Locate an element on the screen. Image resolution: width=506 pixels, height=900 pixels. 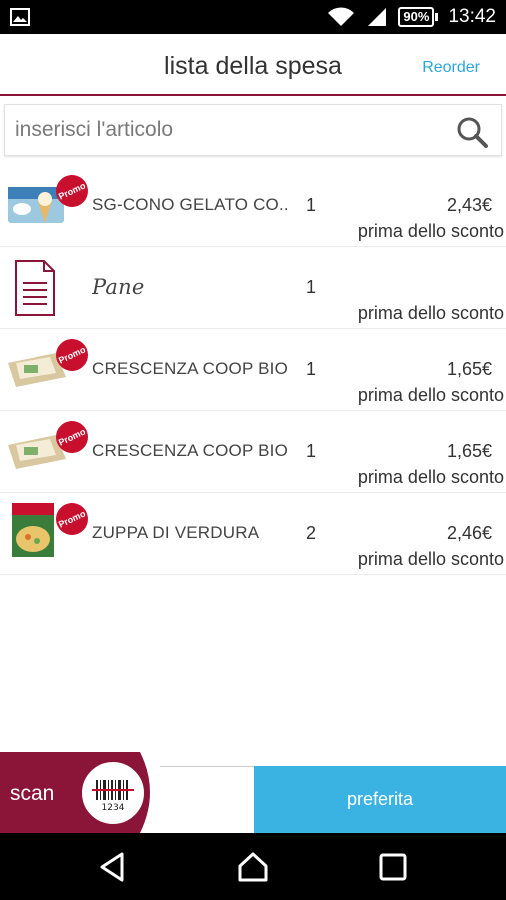
bottom-spacer is located at coordinates (207, 799).